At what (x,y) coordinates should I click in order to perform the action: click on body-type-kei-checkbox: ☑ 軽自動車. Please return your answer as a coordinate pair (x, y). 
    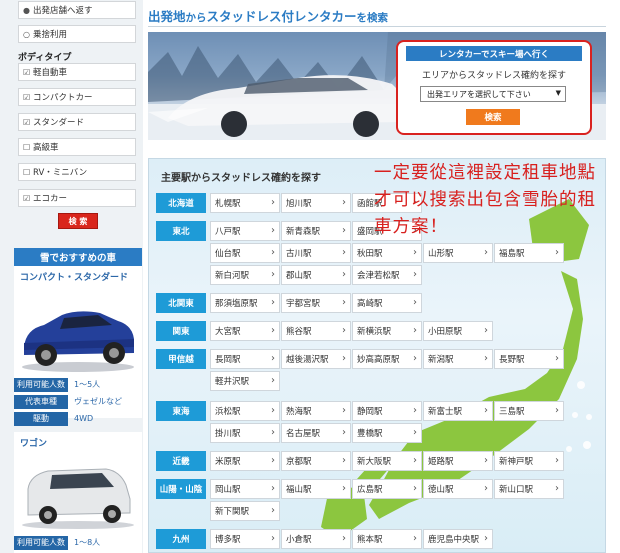
    Looking at the image, I should click on (77, 72).